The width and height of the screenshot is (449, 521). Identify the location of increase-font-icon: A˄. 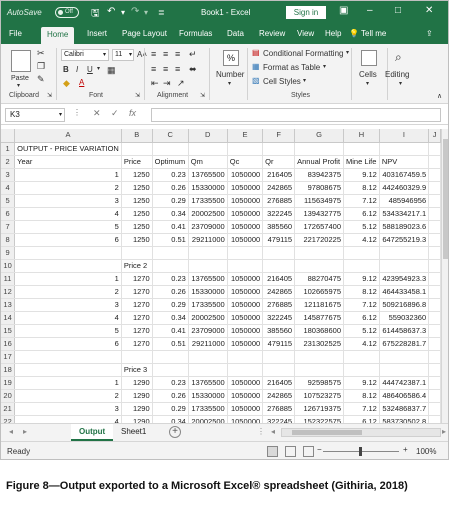
(142, 54).